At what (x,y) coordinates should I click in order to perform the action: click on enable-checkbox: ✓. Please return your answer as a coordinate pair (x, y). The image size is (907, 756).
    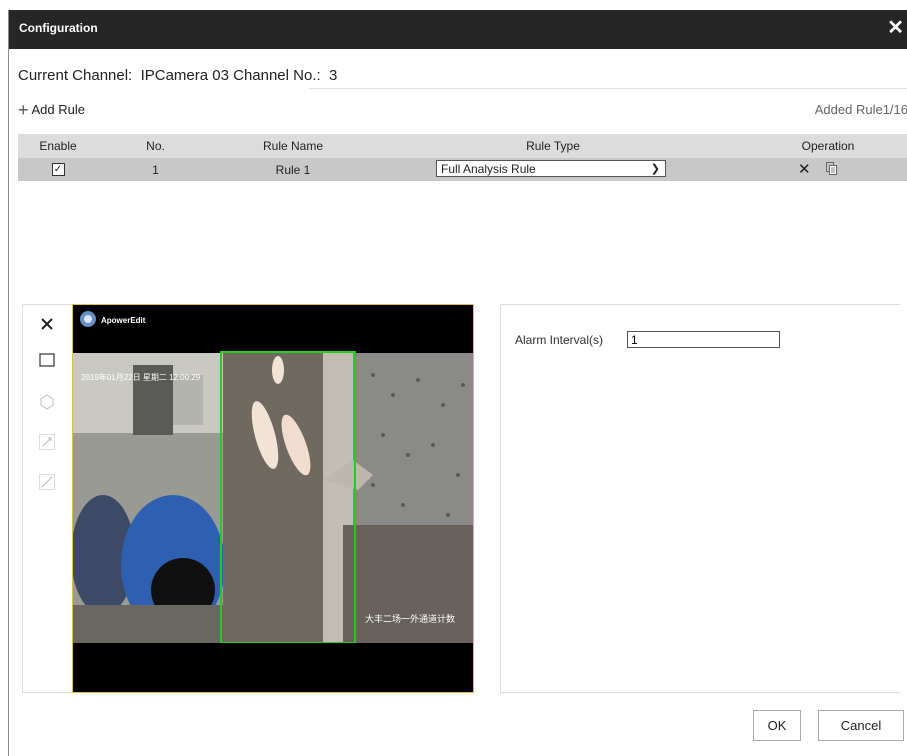
    Looking at the image, I should click on (58, 169).